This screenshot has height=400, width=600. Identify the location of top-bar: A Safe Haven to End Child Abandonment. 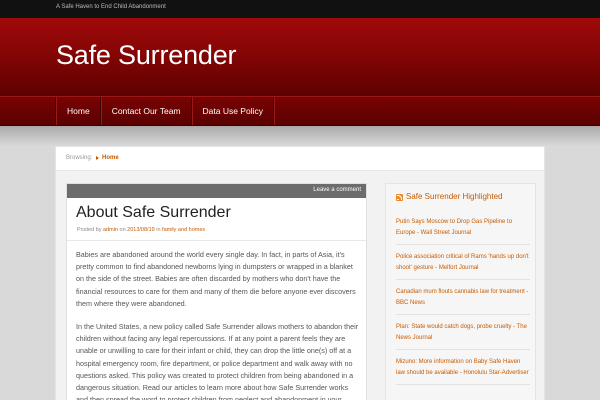
(300, 9).